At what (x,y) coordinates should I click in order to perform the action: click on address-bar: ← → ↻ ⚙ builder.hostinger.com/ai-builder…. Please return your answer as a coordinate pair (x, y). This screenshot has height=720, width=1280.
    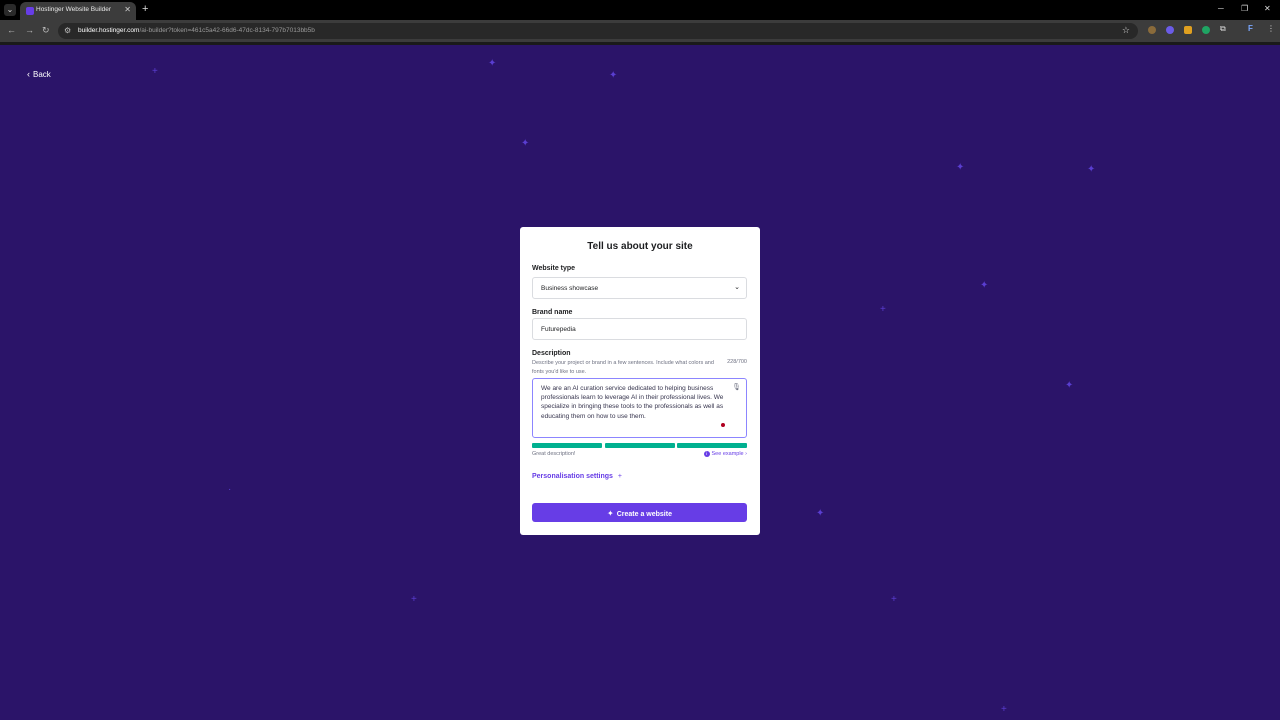
    Looking at the image, I should click on (640, 31).